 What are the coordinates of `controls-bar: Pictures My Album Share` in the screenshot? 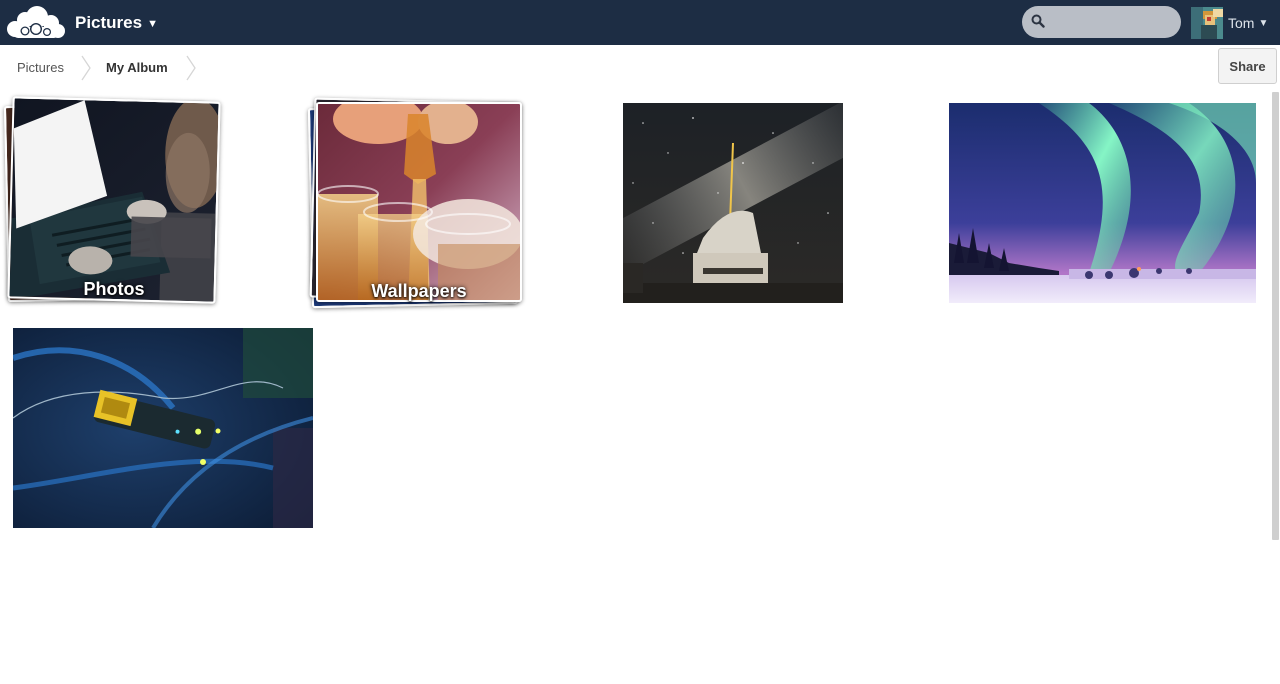 It's located at (640, 67).